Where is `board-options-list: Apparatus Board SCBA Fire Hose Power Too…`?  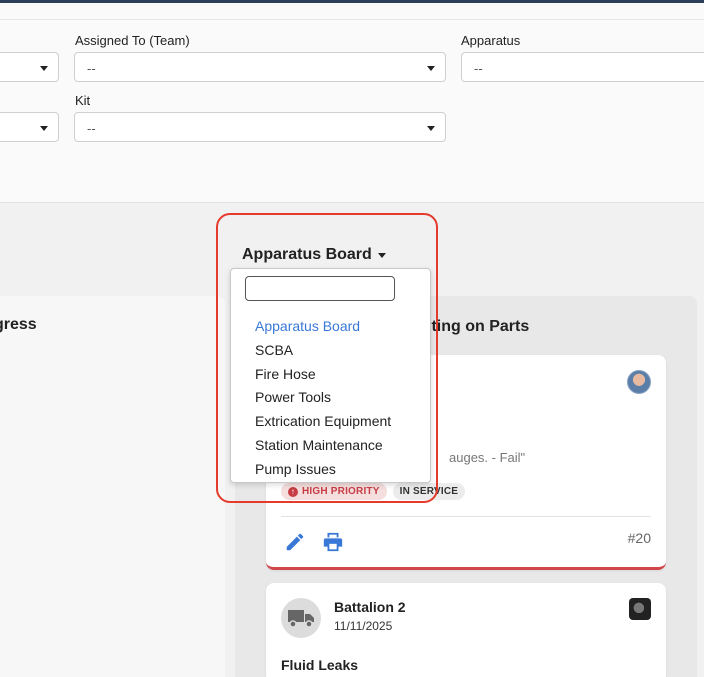 board-options-list: Apparatus Board SCBA Fire Hose Power Too… is located at coordinates (330, 398).